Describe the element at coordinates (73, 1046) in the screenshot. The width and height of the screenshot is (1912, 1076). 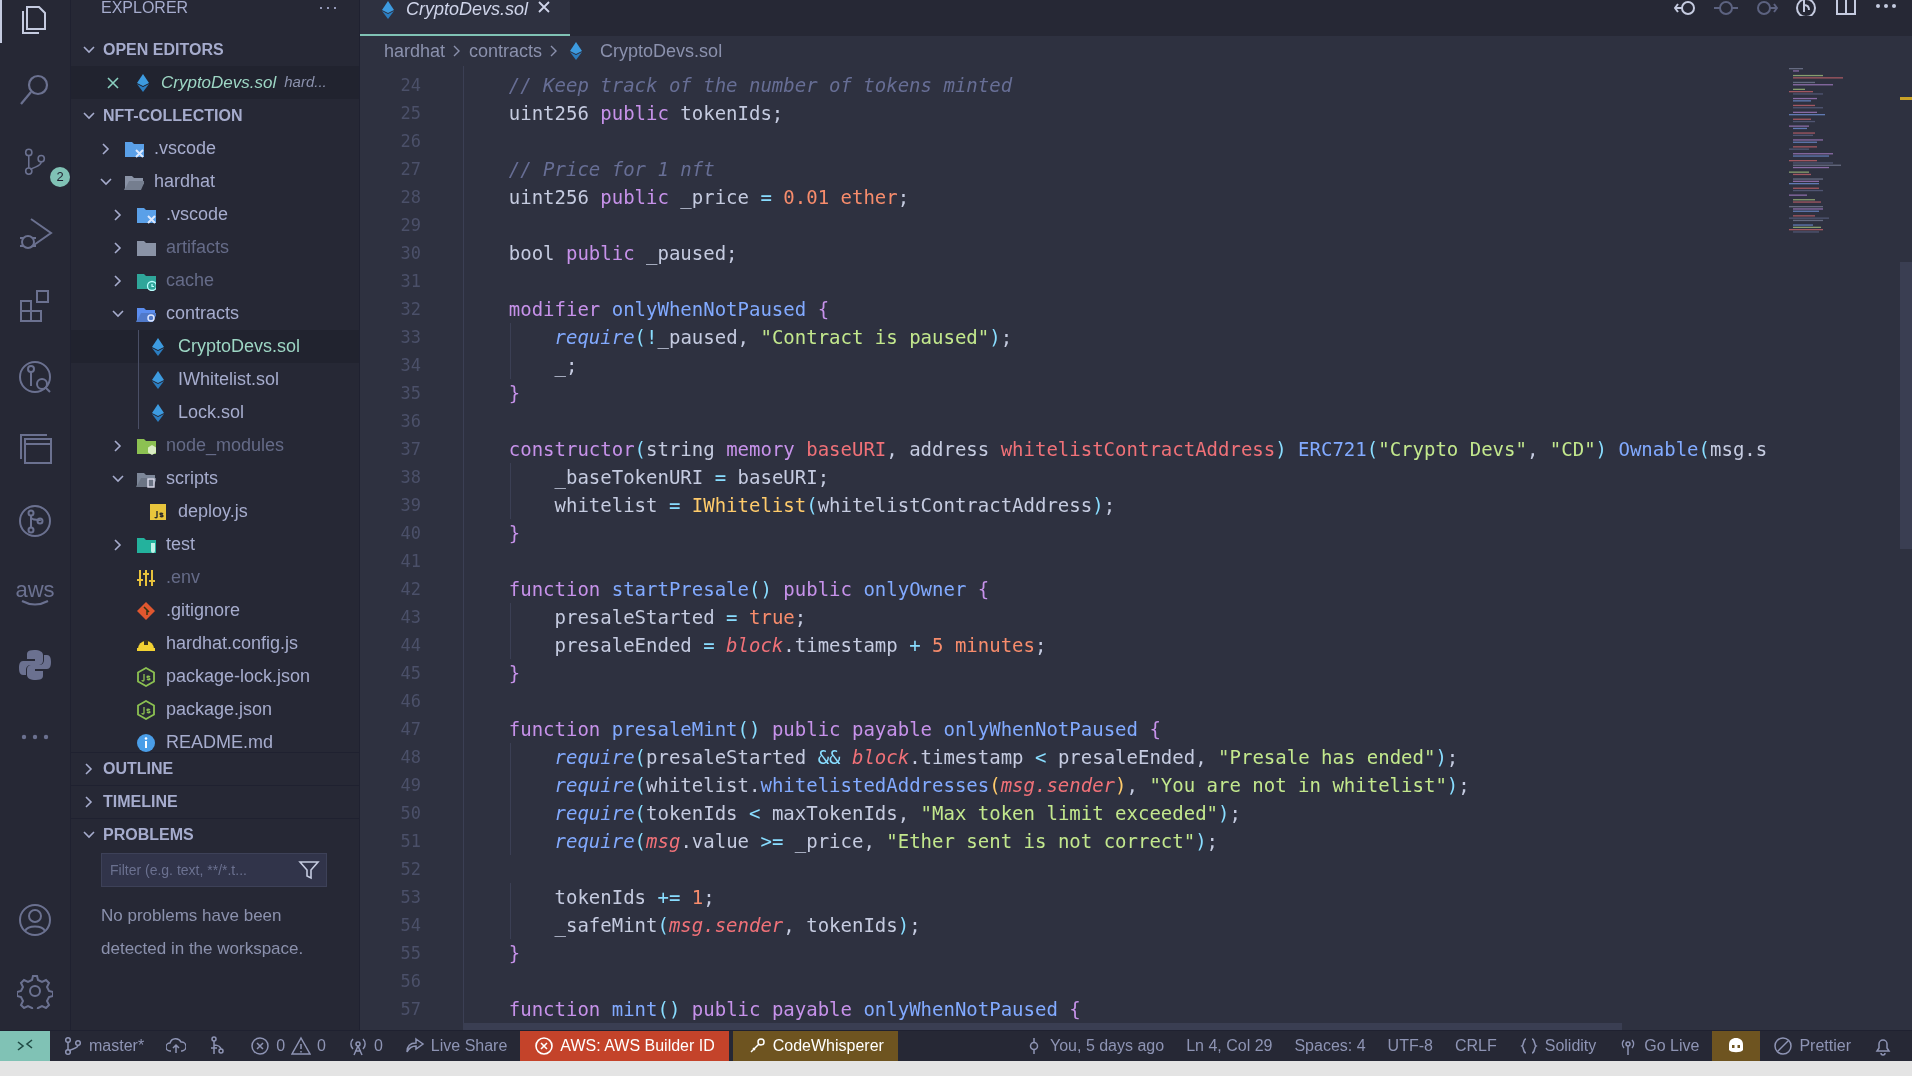
I see `branch-icon` at that location.